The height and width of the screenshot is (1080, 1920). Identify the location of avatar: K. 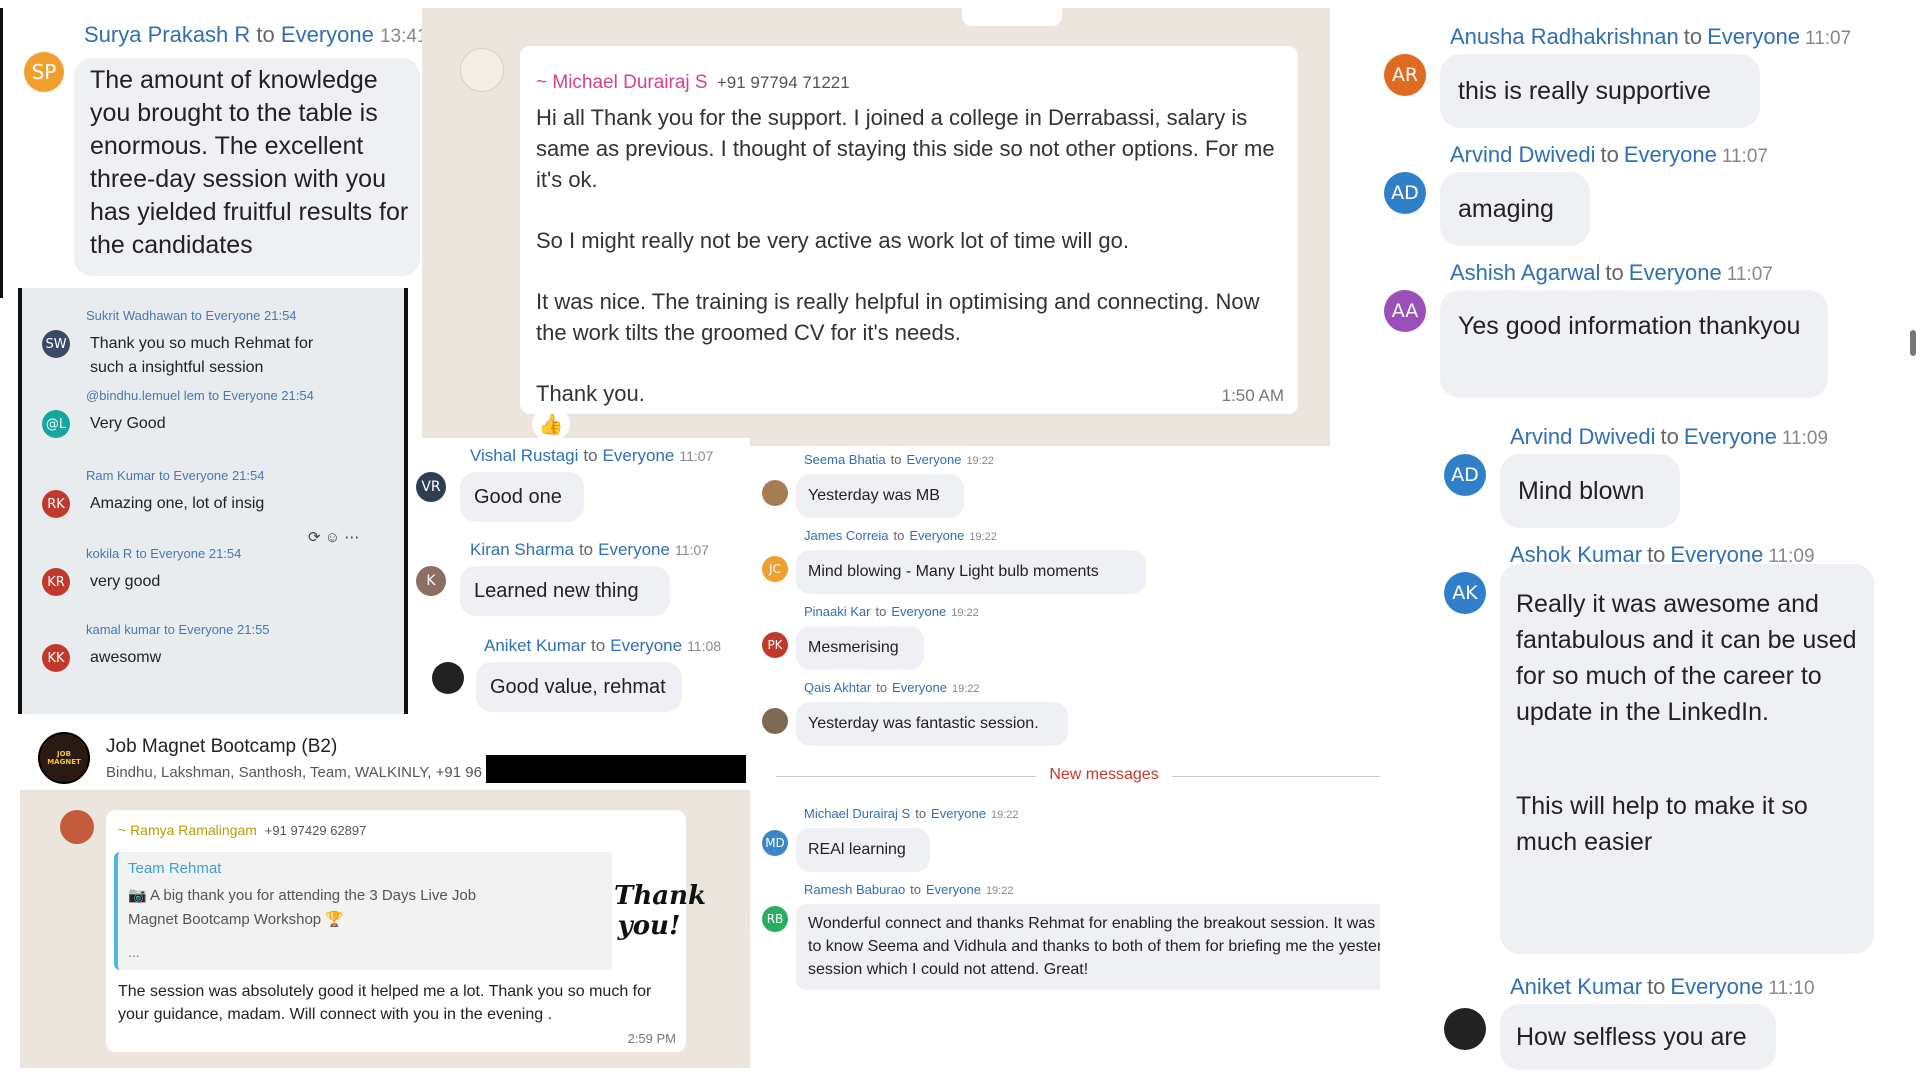
(431, 581).